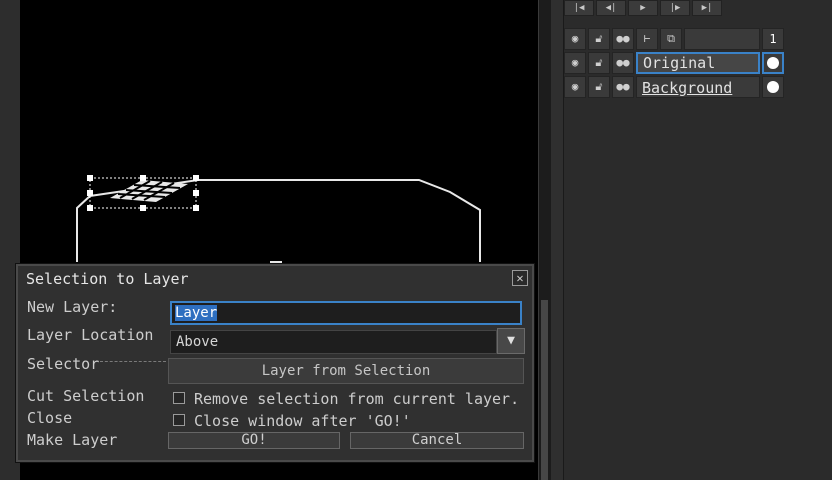 The height and width of the screenshot is (480, 832). Describe the element at coordinates (90, 335) in the screenshot. I see `layer-location-label: Layer Location` at that location.